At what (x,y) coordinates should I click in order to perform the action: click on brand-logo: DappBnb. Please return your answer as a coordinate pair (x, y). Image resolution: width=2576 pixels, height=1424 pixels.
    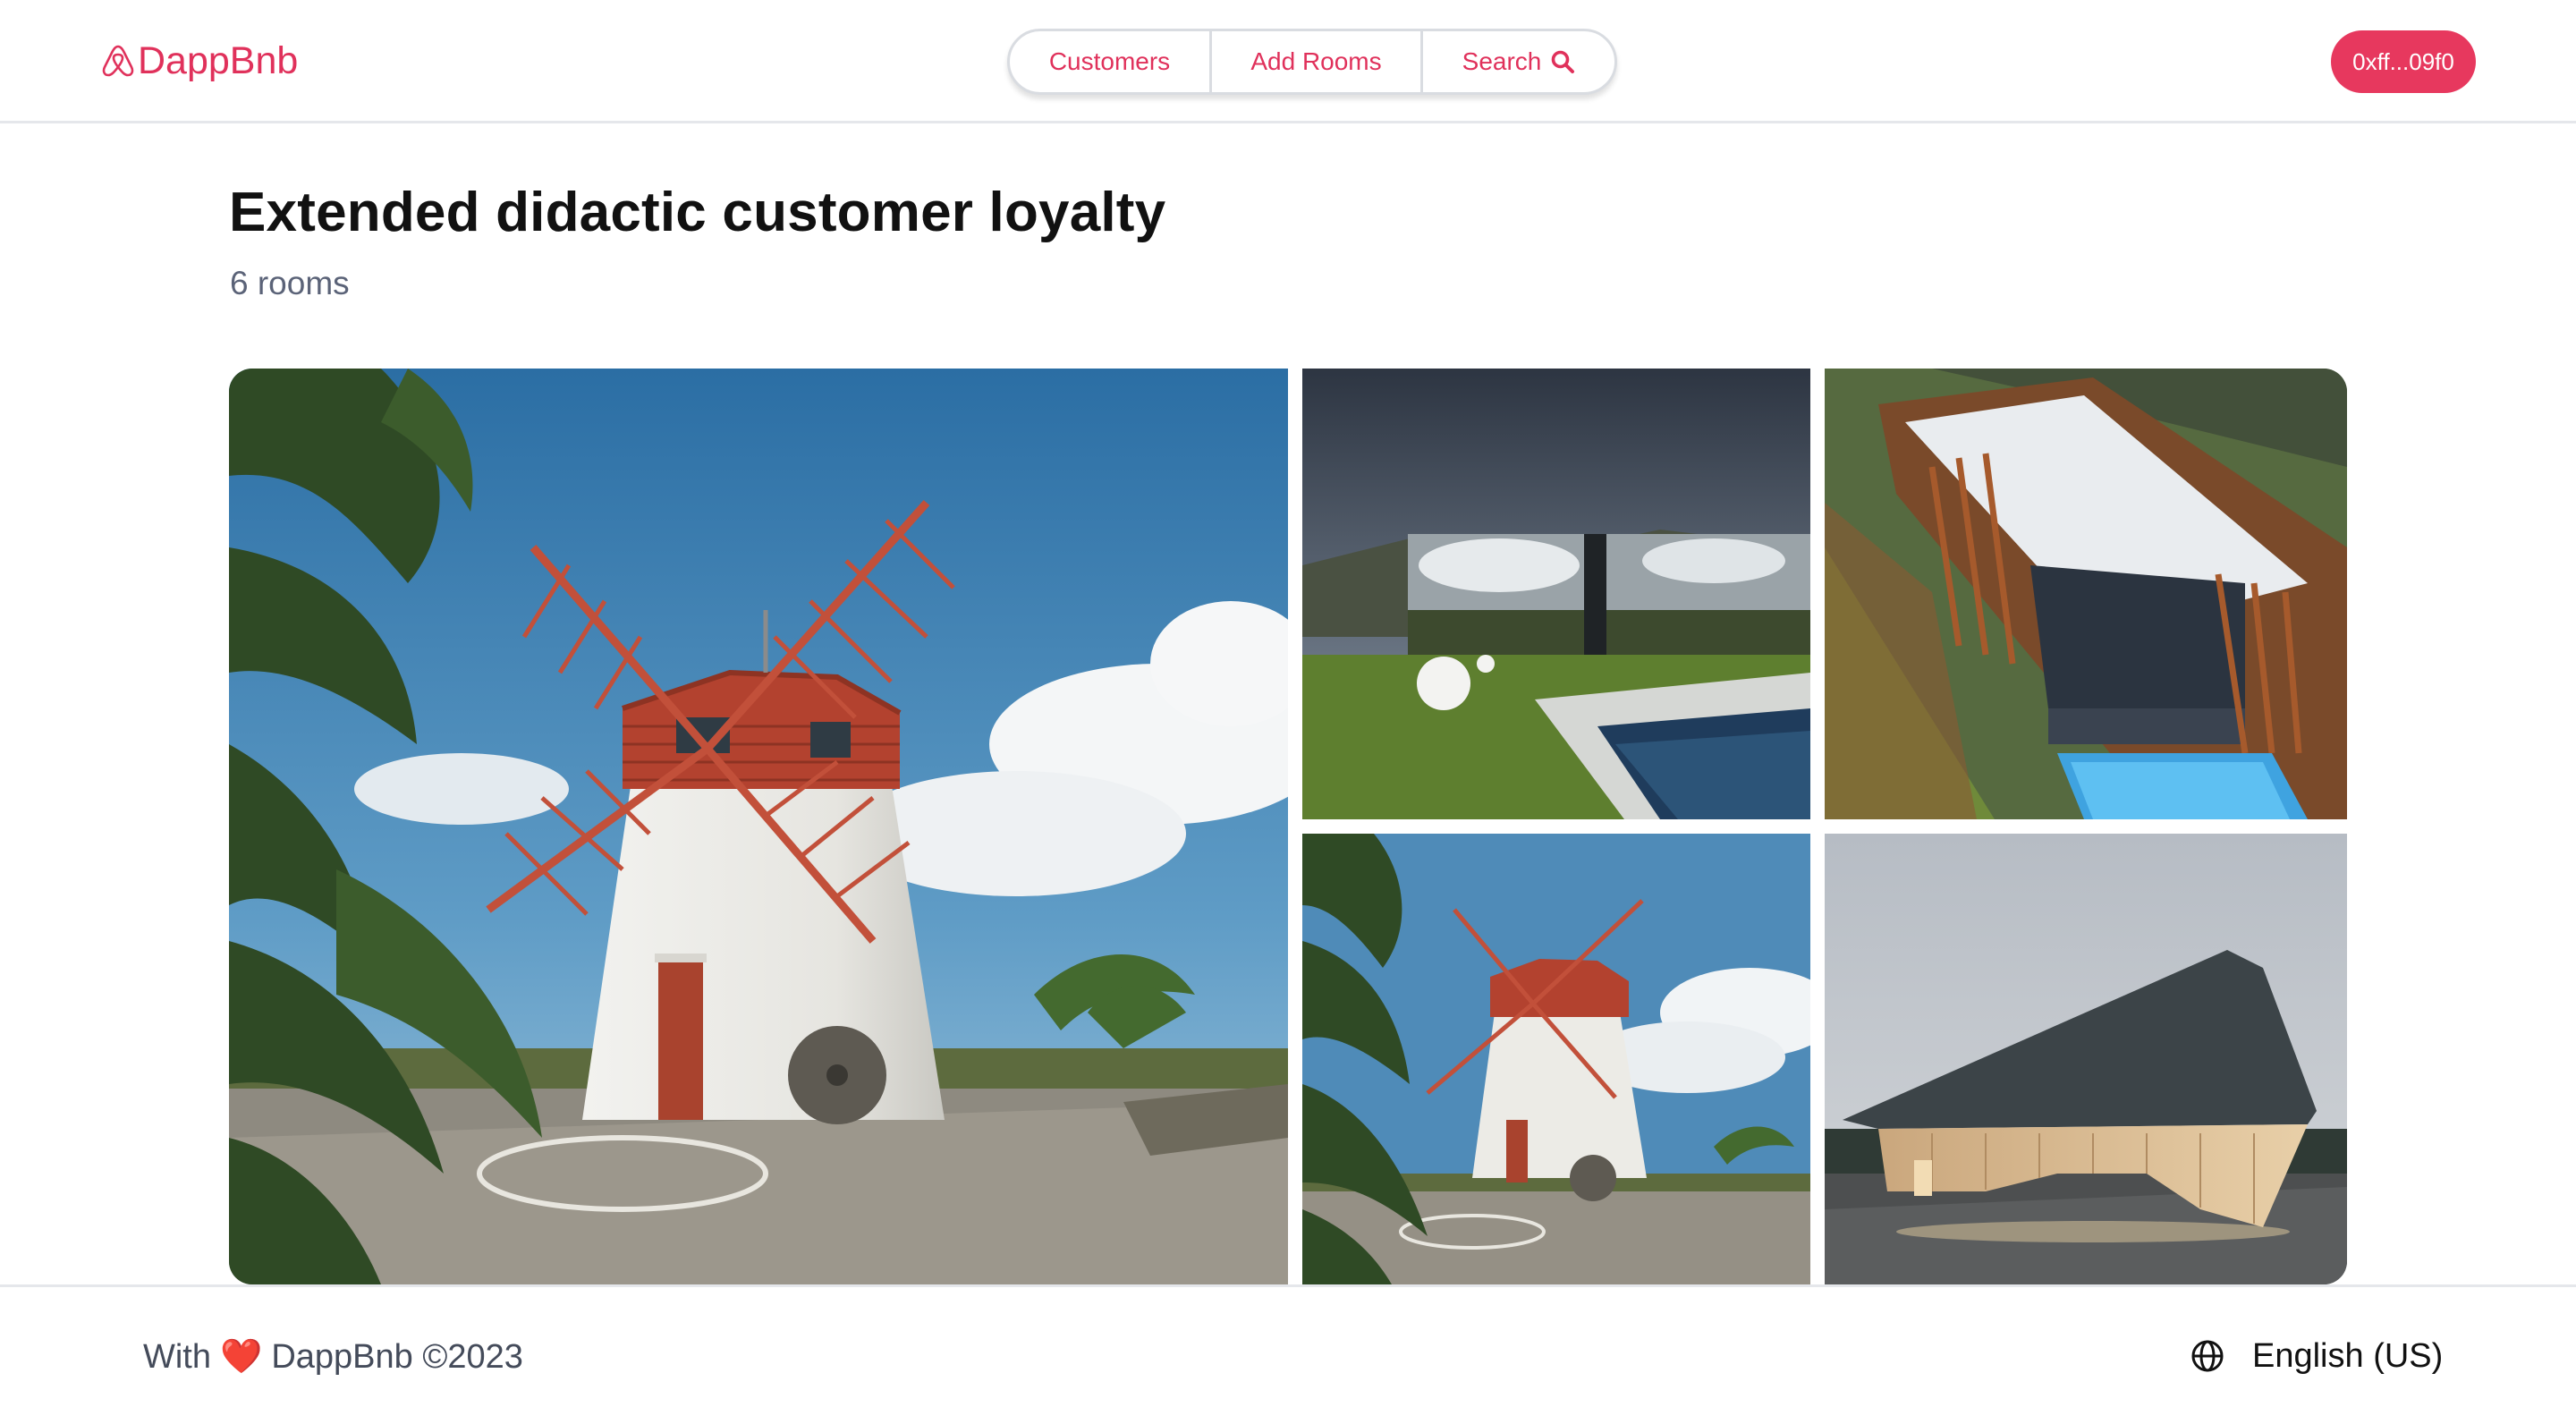
    Looking at the image, I should click on (200, 61).